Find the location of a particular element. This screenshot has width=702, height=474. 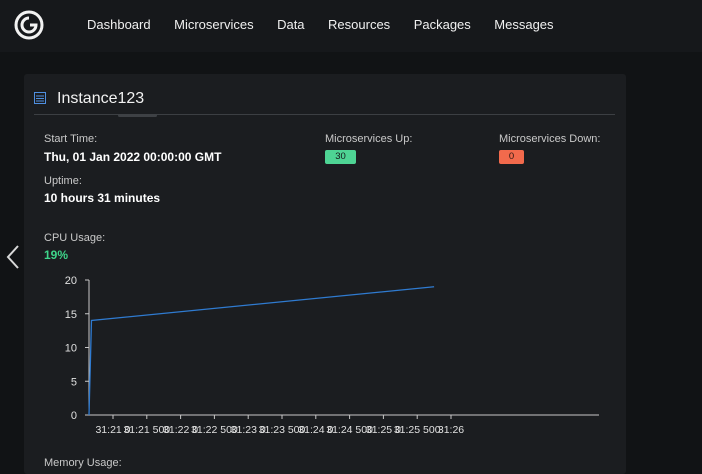

instance-title: Instance123 is located at coordinates (101, 98).